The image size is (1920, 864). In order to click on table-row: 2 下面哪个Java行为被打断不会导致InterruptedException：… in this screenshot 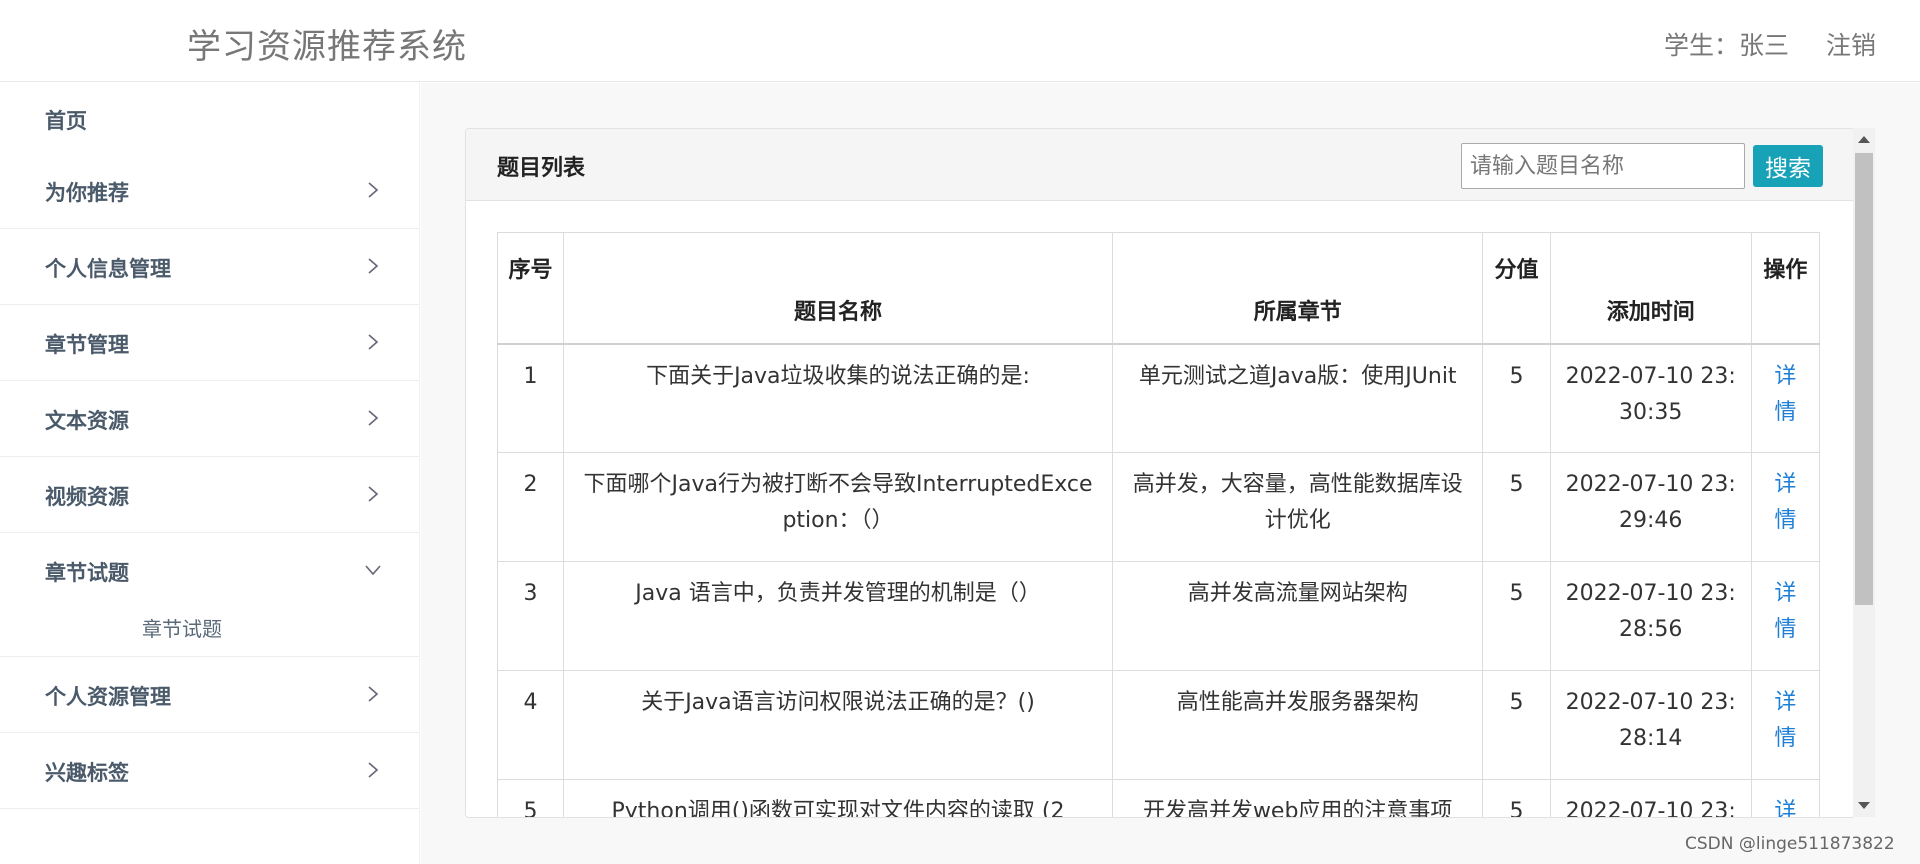, I will do `click(1159, 507)`.